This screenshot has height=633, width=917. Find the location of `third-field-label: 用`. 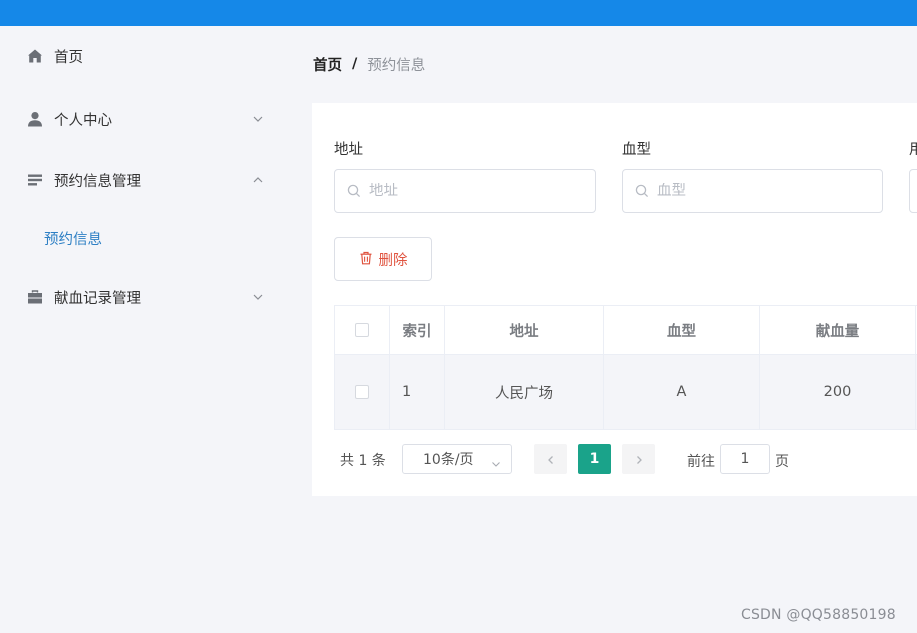

third-field-label: 用 is located at coordinates (913, 150).